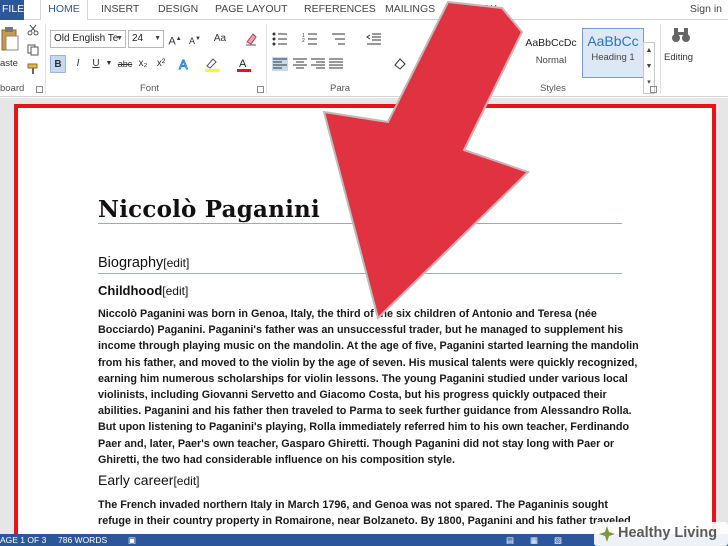 The height and width of the screenshot is (546, 728). I want to click on tab-page-layout: PAGE LAYOUT, so click(251, 10).